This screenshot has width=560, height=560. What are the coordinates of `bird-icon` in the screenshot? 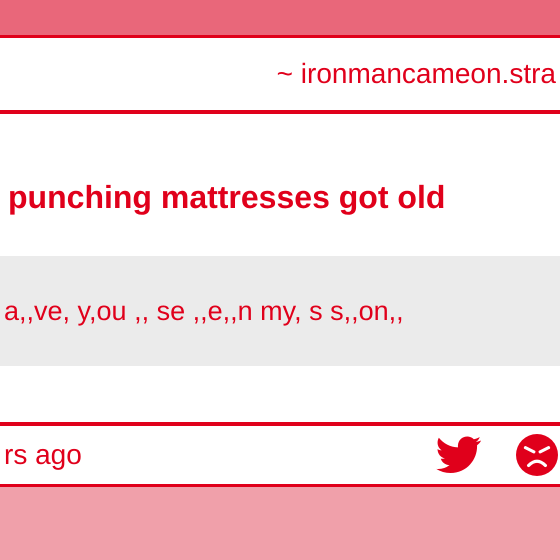 It's located at (459, 455).